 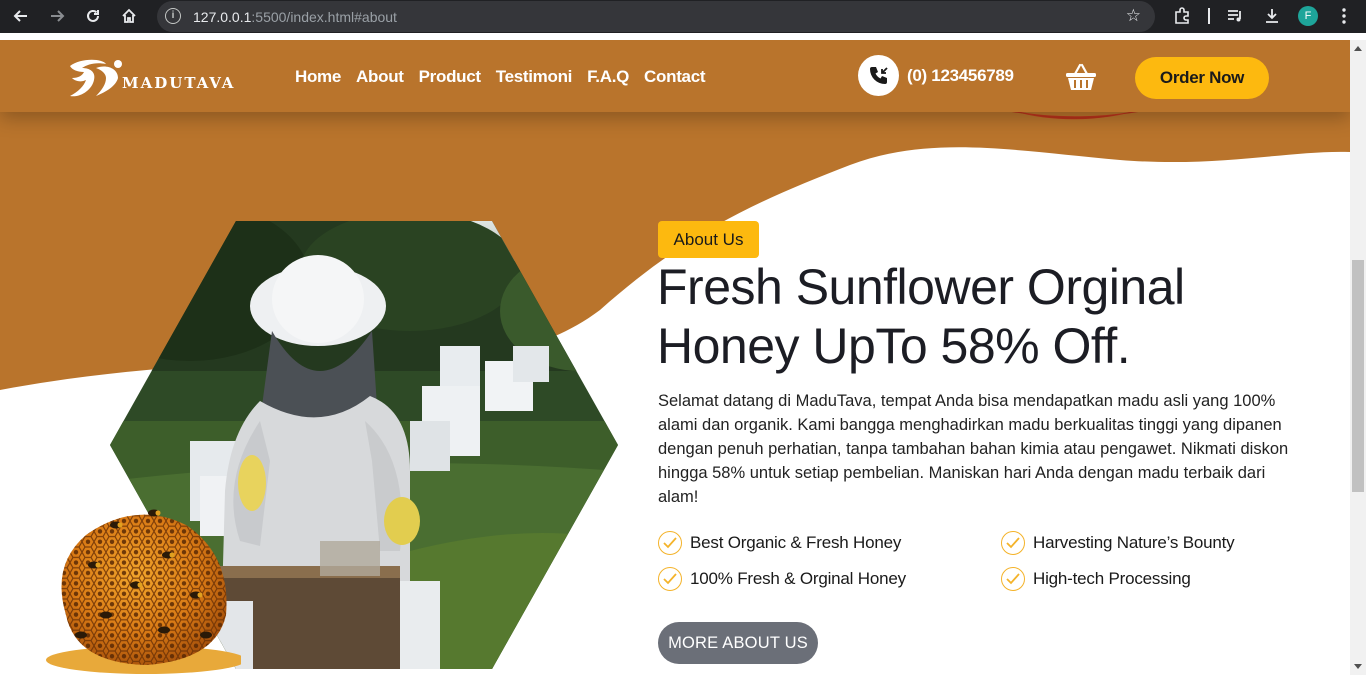 What do you see at coordinates (960, 75) in the screenshot?
I see `phone-number: (0) 123456789` at bounding box center [960, 75].